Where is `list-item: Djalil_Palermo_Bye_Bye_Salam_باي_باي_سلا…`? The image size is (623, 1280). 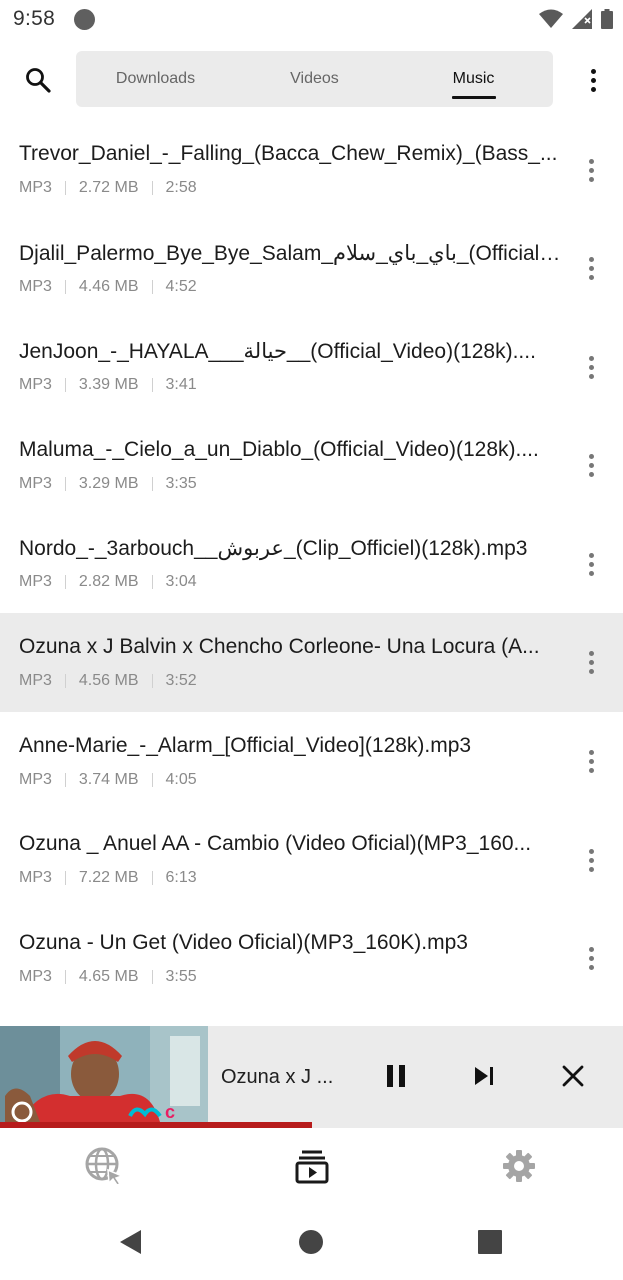 list-item: Djalil_Palermo_Bye_Bye_Salam_باي_باي_سلا… is located at coordinates (311, 268).